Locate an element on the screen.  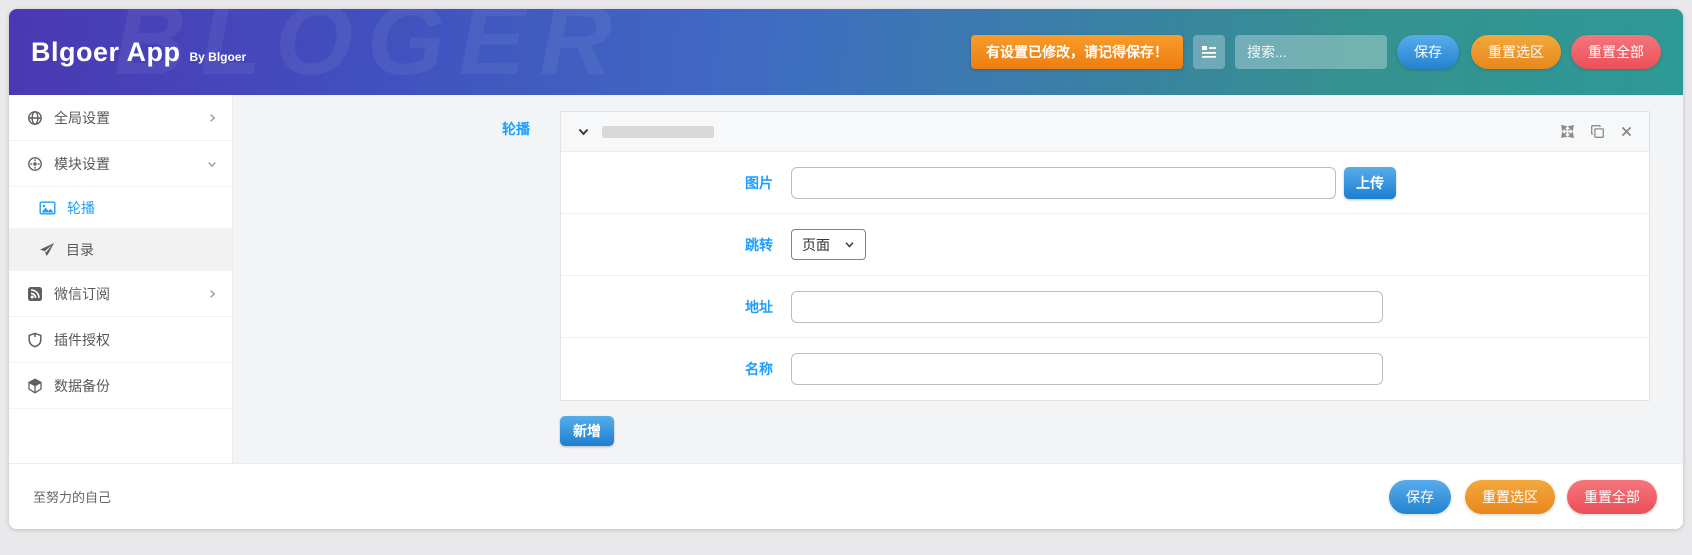
app-title: Blgoer App is located at coordinates (106, 51).